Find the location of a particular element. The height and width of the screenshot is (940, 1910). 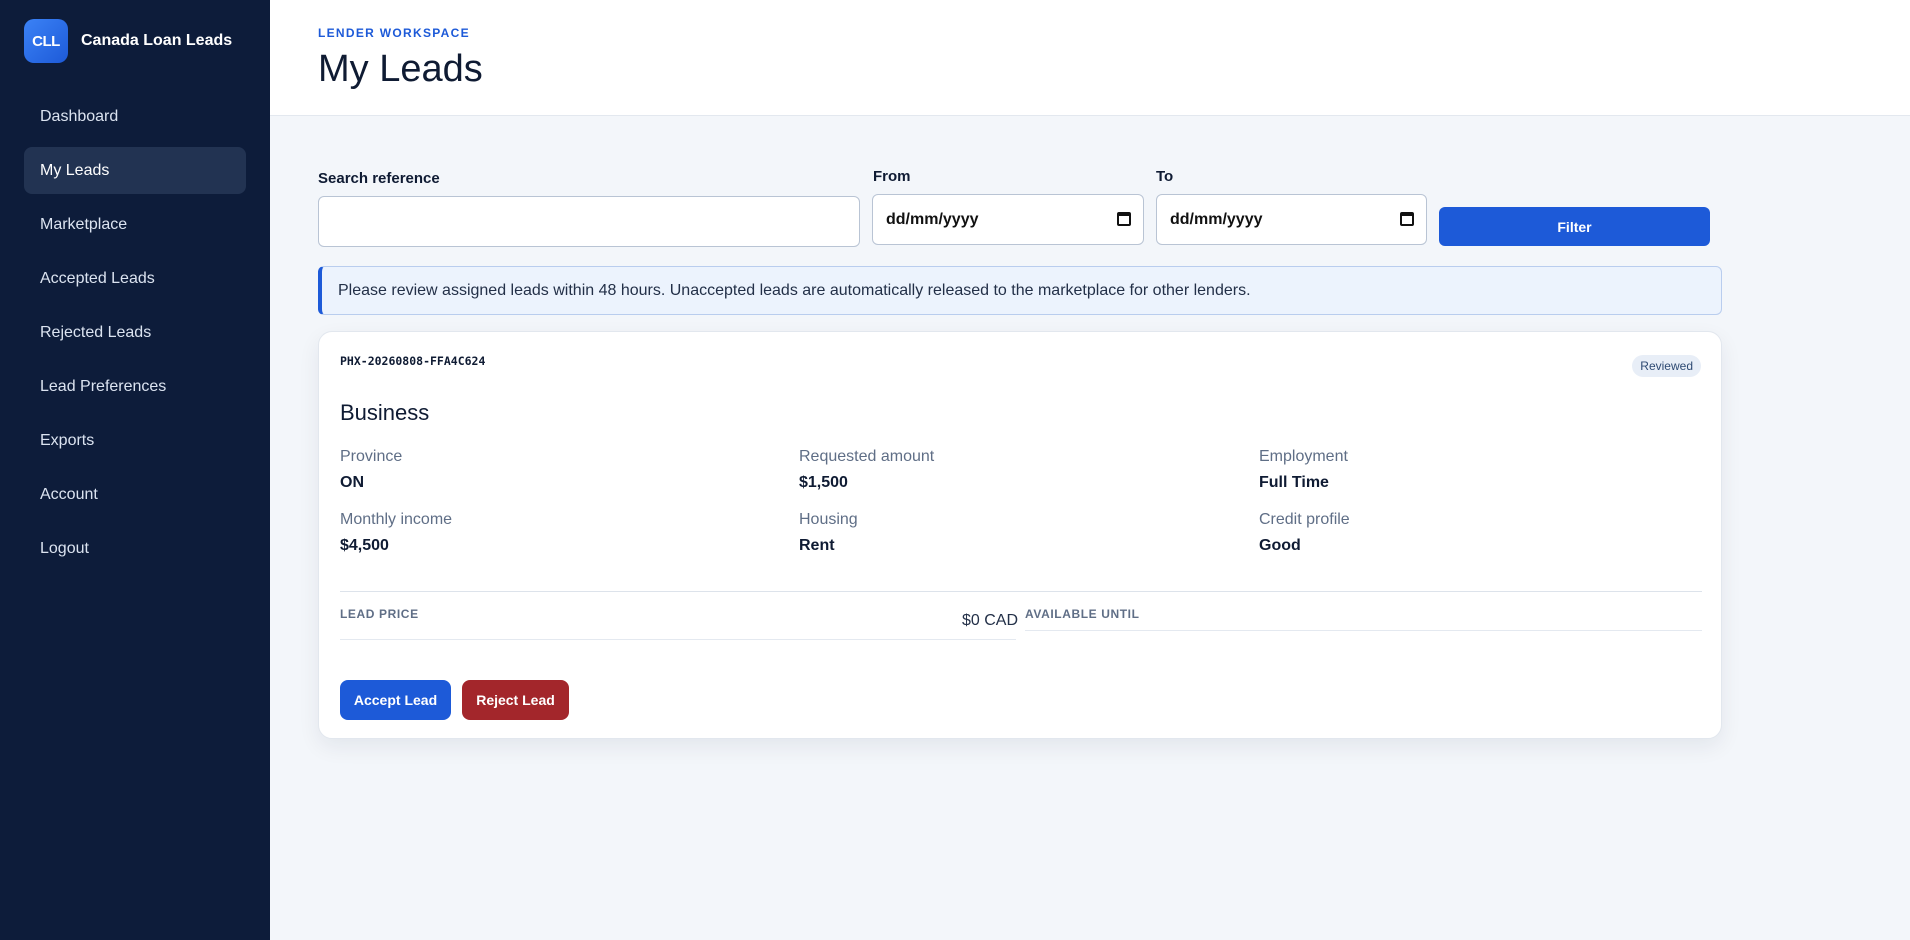

brand-name: Canada Loan Leads is located at coordinates (157, 40).